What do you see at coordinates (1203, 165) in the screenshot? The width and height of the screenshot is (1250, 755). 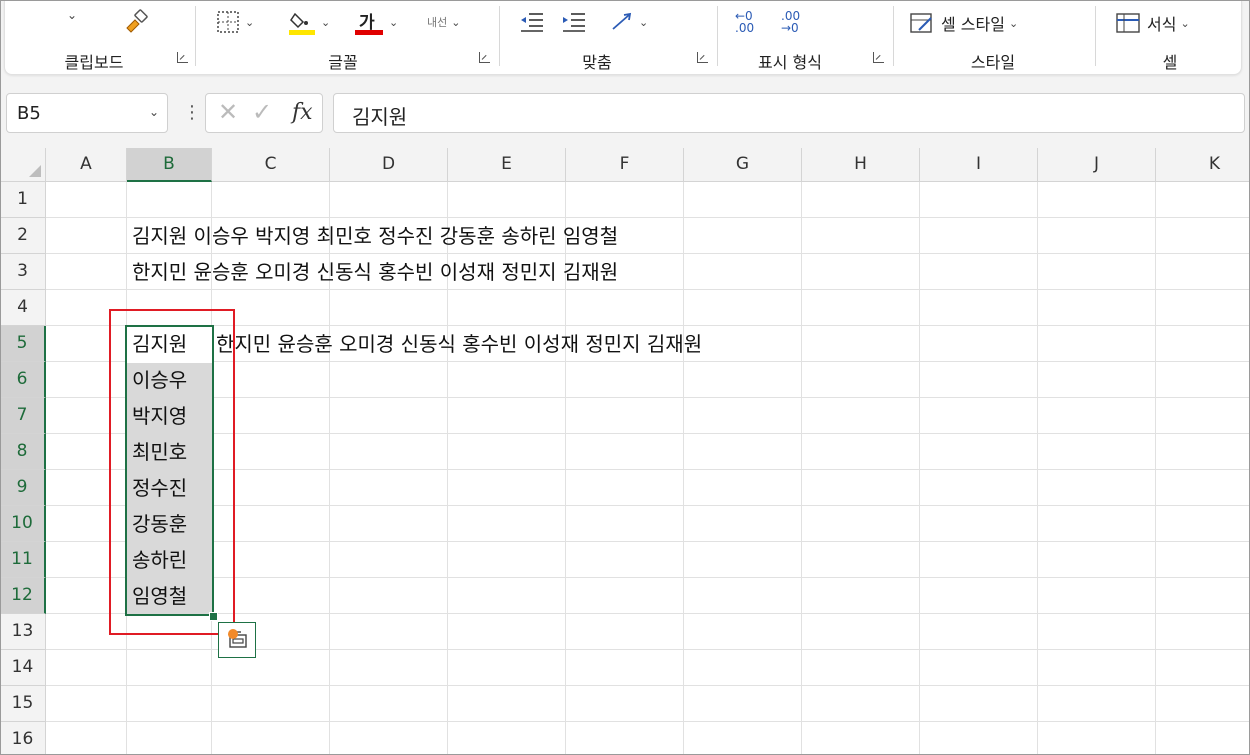 I see `column-header-k: K` at bounding box center [1203, 165].